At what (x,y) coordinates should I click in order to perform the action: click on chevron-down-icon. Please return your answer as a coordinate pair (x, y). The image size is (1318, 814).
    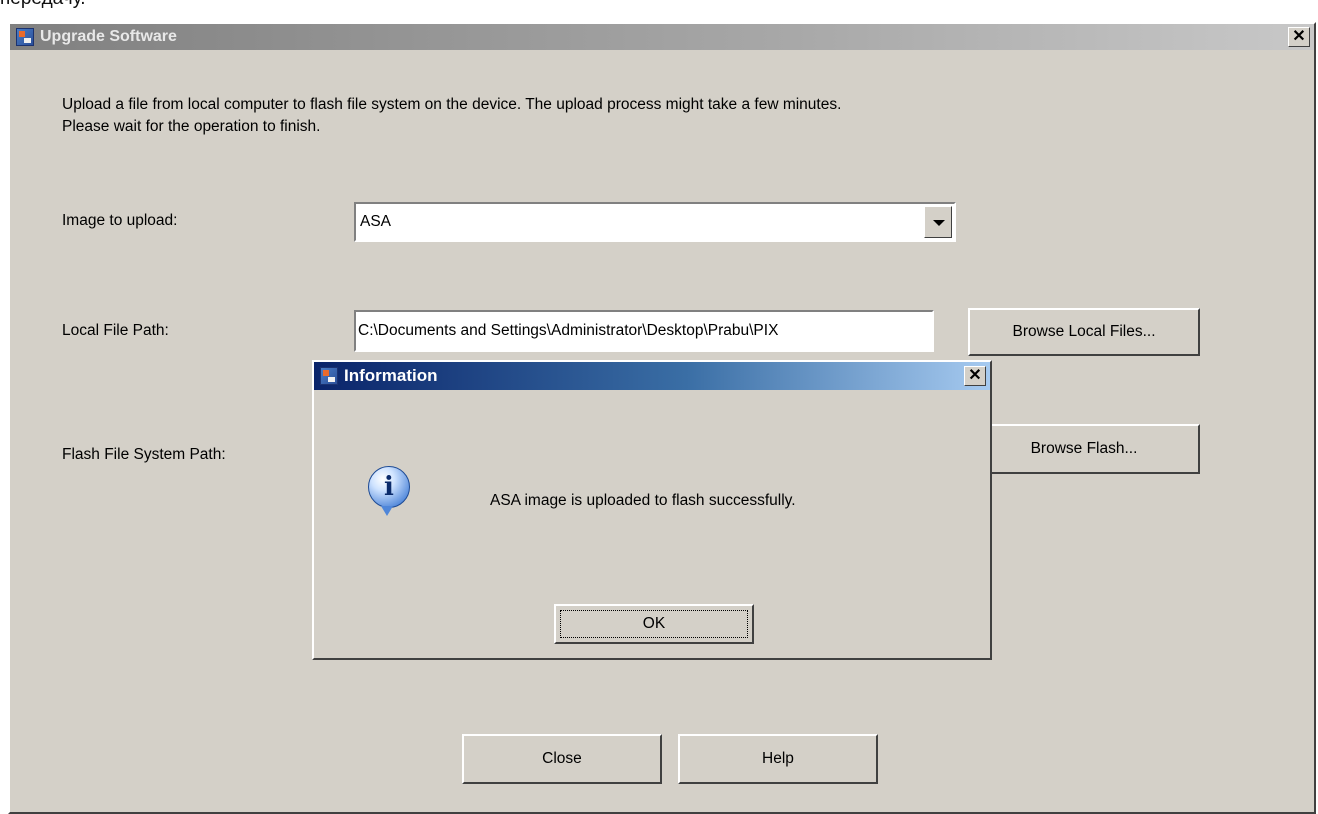
    Looking at the image, I should click on (938, 222).